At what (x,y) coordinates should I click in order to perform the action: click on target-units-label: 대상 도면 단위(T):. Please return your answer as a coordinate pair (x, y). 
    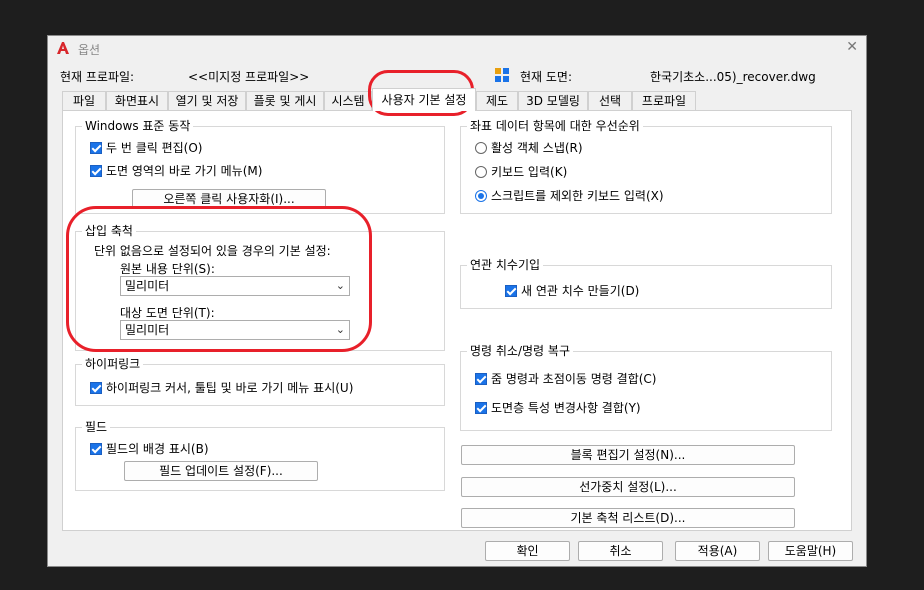
    Looking at the image, I should click on (167, 313).